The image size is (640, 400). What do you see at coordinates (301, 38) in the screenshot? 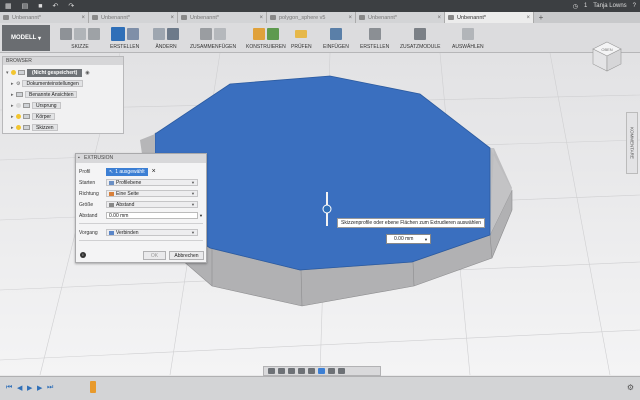
I see `toolbar-group-pruefen: PRÜFEN` at bounding box center [301, 38].